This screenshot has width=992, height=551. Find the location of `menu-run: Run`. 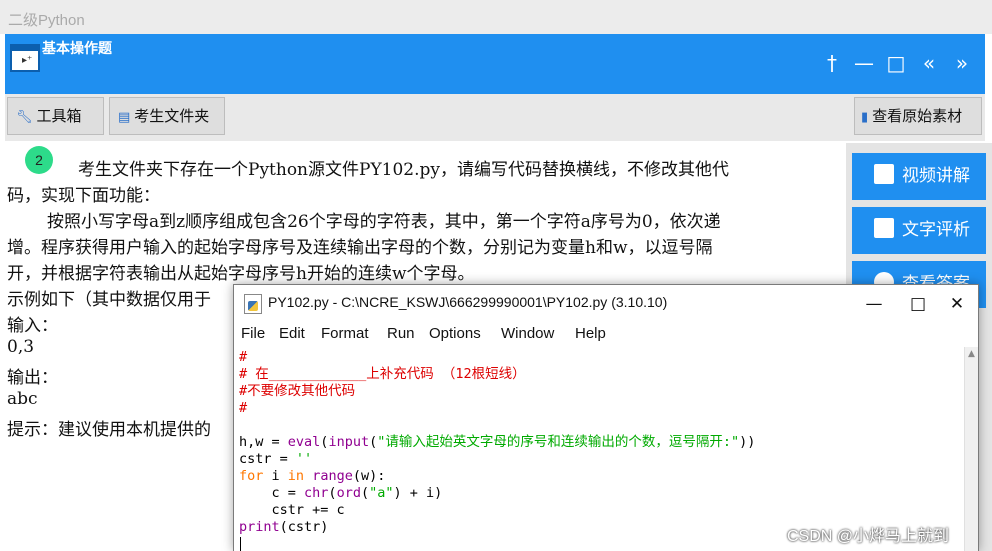

menu-run: Run is located at coordinates (401, 333).